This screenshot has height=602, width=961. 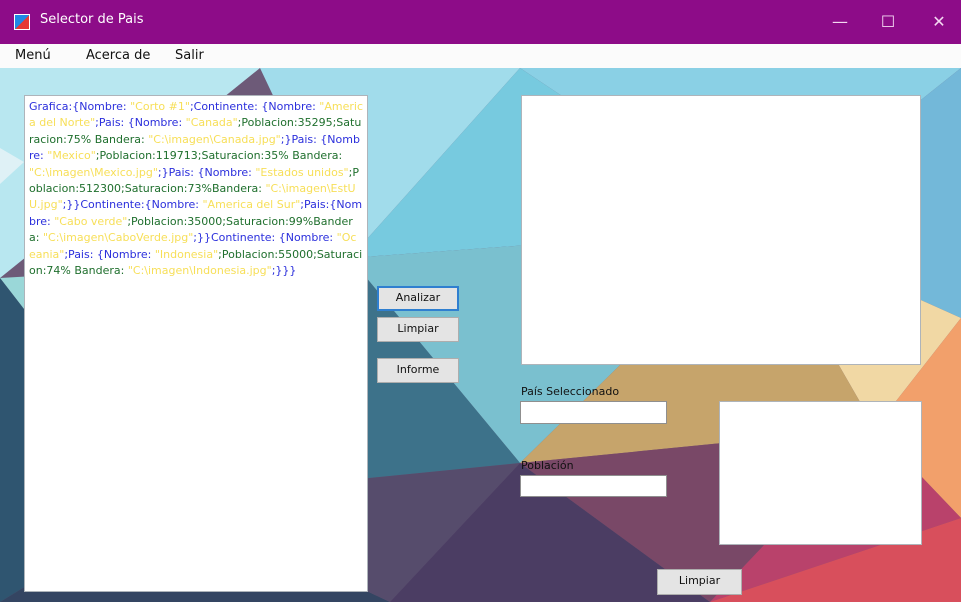 I want to click on output-text-segment: ;Continente: {Nombre:, so click(x=254, y=106).